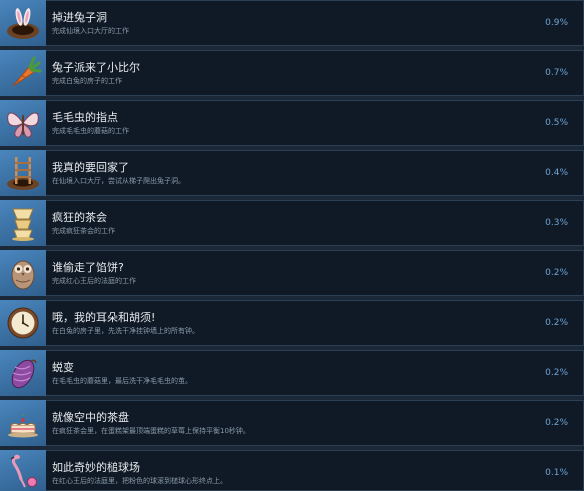 The image size is (584, 491). What do you see at coordinates (315, 173) in the screenshot?
I see `achievement-panel: 我真的要回家了 在仙境入口大厅，尝试从梯子爬出兔子洞。 0.4%` at bounding box center [315, 173].